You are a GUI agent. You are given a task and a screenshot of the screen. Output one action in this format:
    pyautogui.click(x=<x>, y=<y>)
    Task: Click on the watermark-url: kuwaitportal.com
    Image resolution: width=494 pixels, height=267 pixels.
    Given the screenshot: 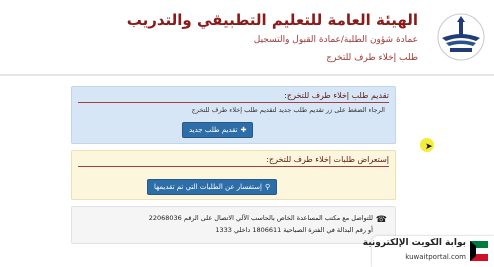 What is the action you would take?
    pyautogui.click(x=435, y=257)
    